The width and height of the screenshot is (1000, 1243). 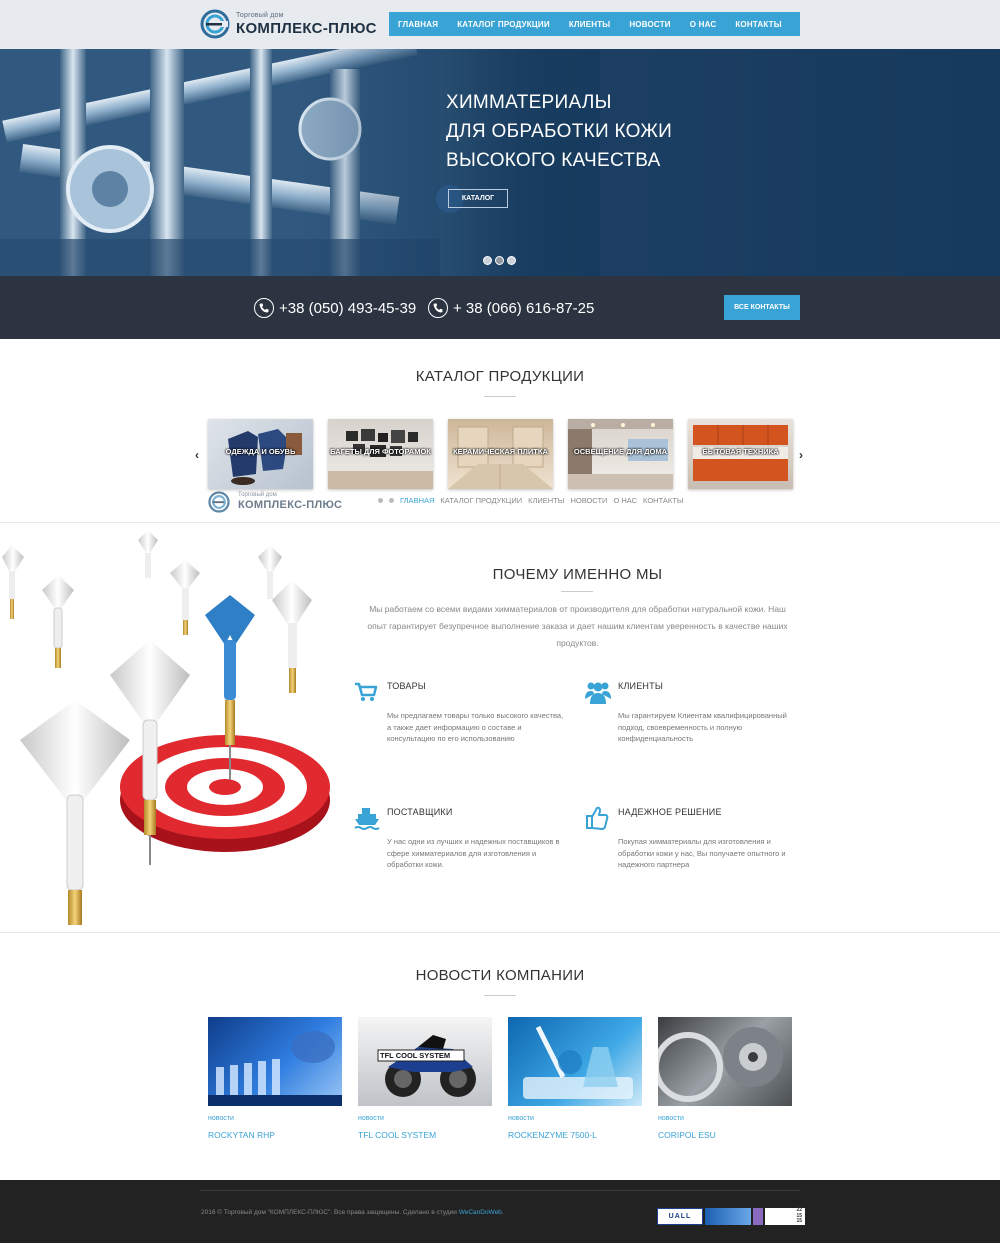 I want to click on thumbs-up-icon, so click(x=597, y=818).